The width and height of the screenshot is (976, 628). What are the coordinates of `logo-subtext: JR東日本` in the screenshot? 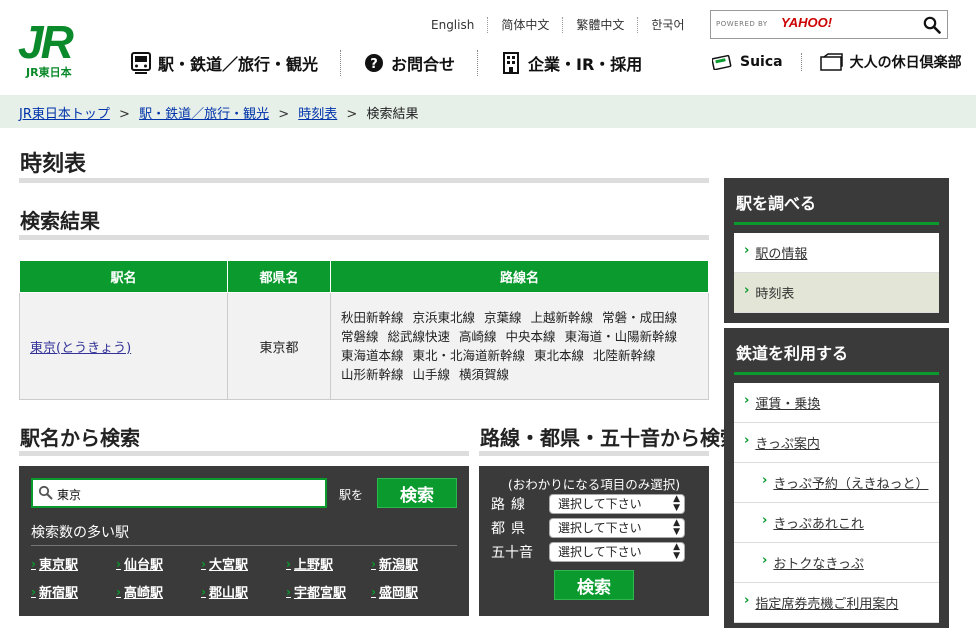 It's located at (49, 72).